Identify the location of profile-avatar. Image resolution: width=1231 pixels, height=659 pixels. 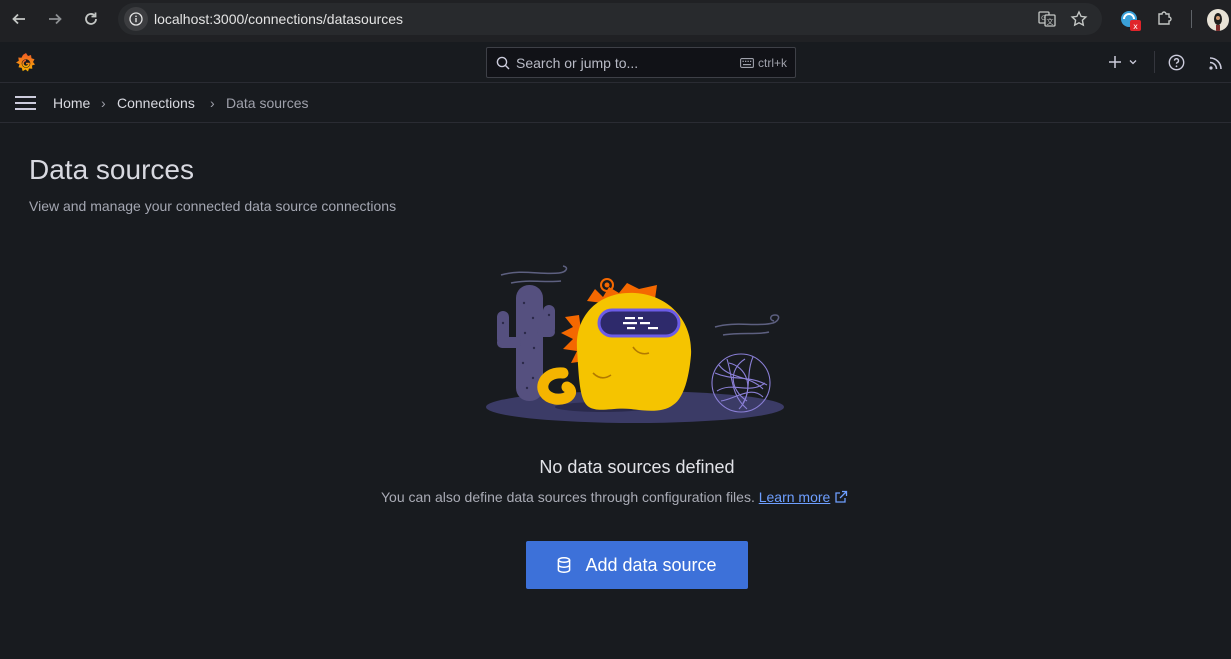
(1218, 20).